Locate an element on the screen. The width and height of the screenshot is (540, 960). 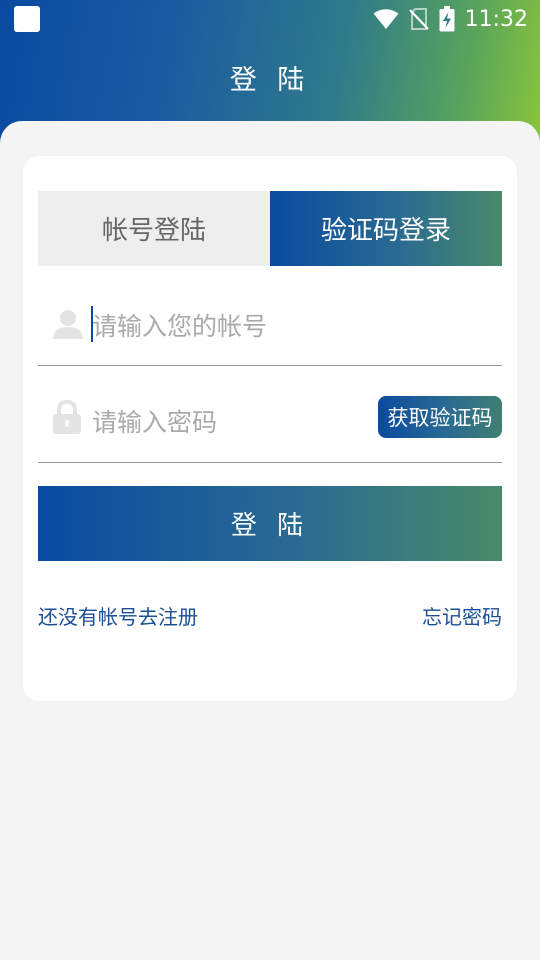
tab-account-login: 帐号登陆 is located at coordinates (154, 228).